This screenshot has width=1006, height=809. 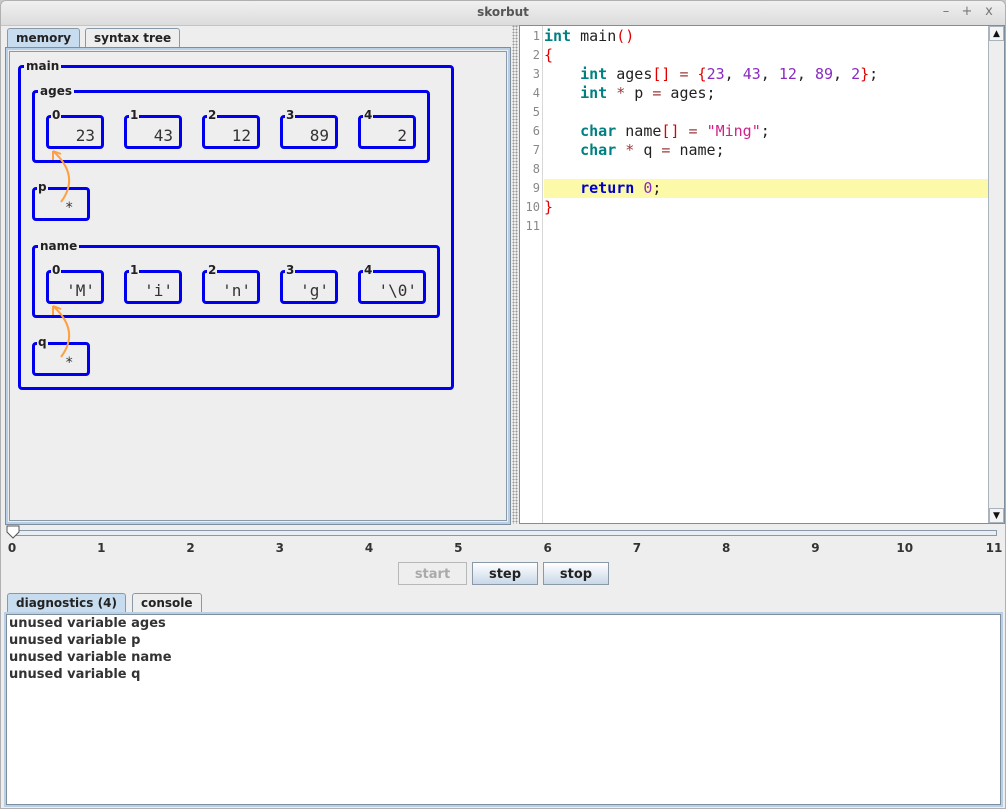 I want to click on timeline-tick-label: 10, so click(x=905, y=548).